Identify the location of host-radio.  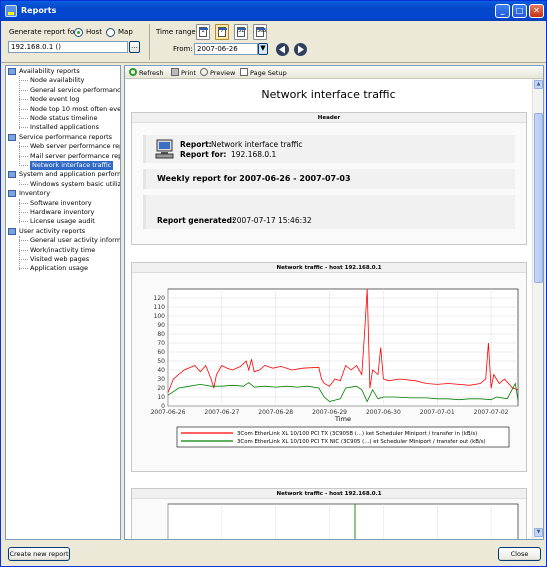
(78, 32).